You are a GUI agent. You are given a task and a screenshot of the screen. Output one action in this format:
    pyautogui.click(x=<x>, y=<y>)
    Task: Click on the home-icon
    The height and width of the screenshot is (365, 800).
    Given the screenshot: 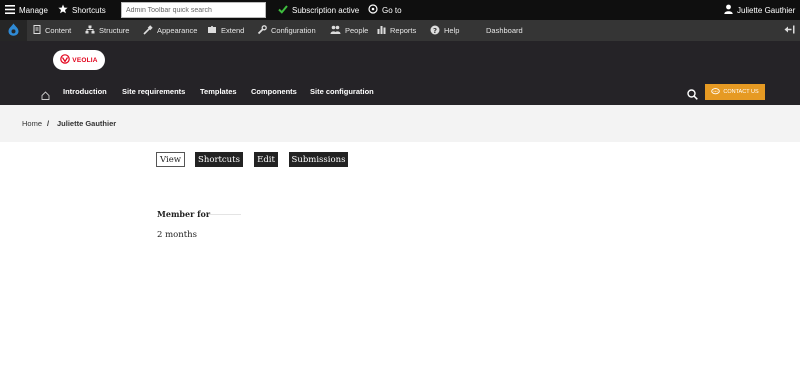 What is the action you would take?
    pyautogui.click(x=45, y=96)
    